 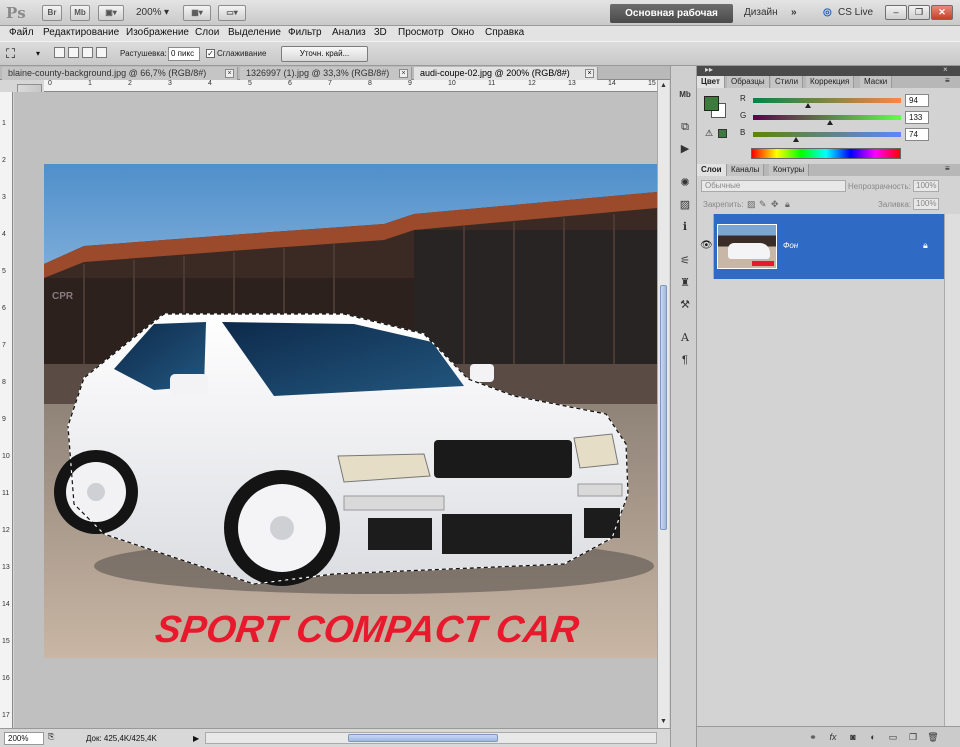 I want to click on add-mask-icon: ◙, so click(x=853, y=737).